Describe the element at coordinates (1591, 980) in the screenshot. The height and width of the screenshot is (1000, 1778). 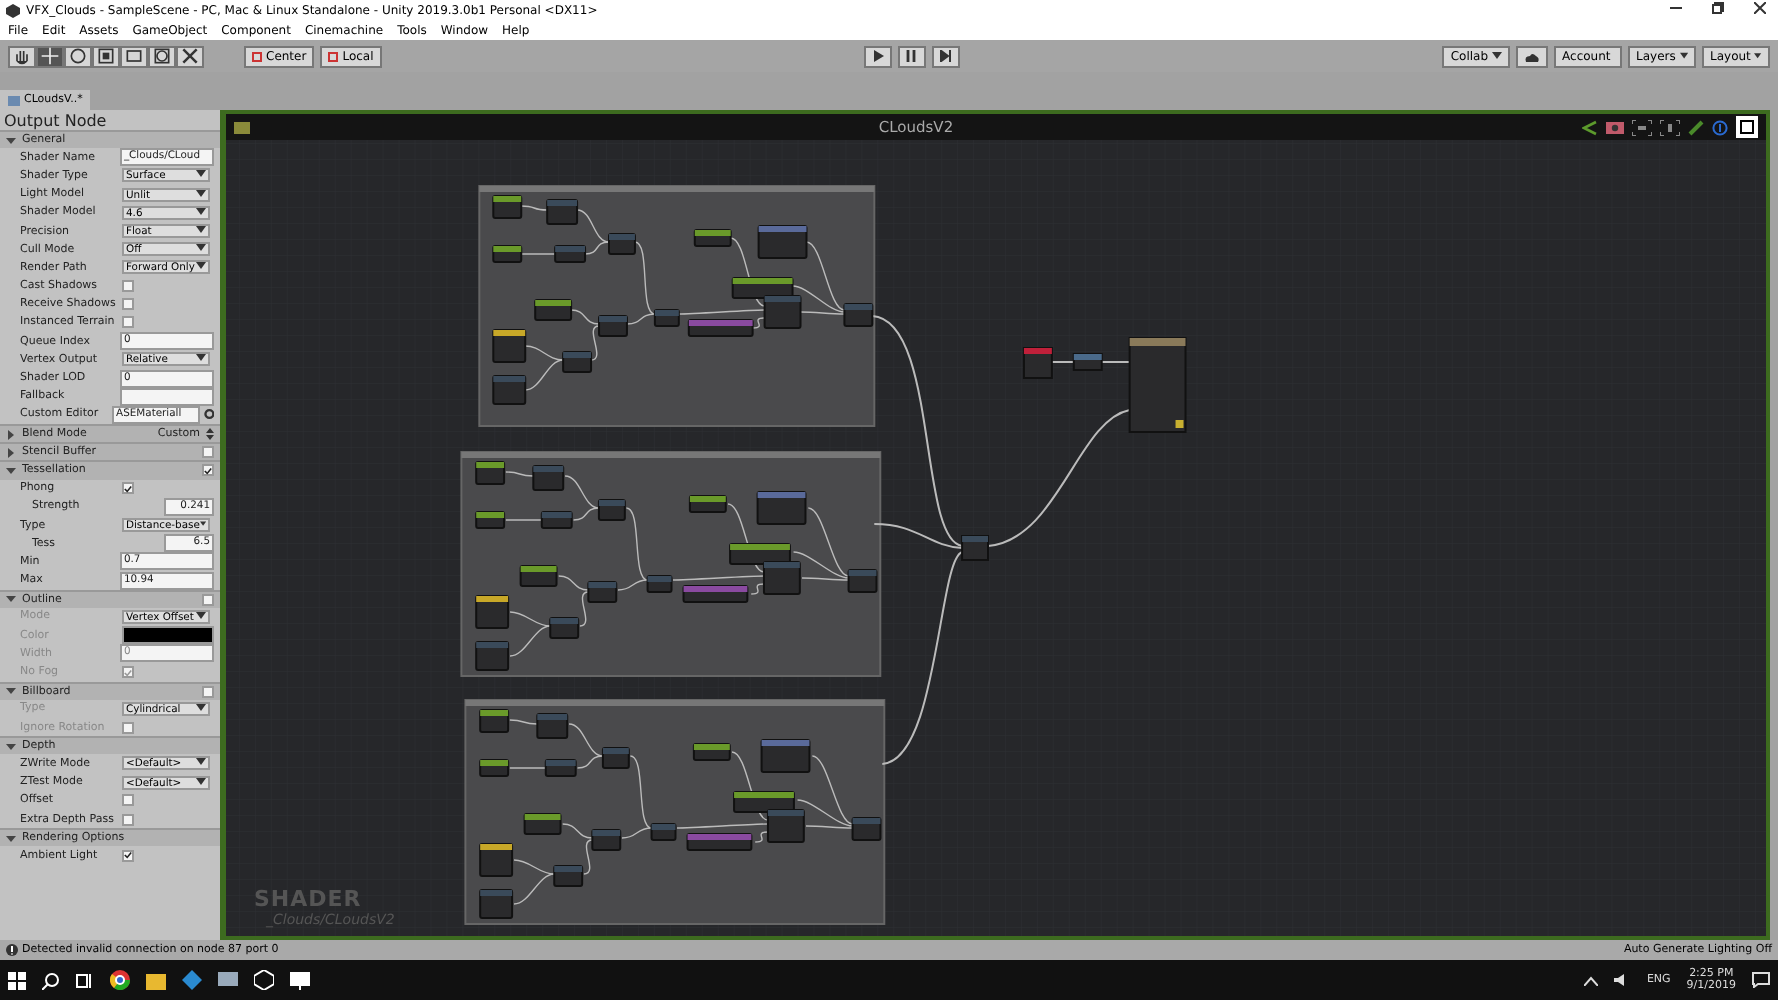
I see `chevron-up-icon` at that location.